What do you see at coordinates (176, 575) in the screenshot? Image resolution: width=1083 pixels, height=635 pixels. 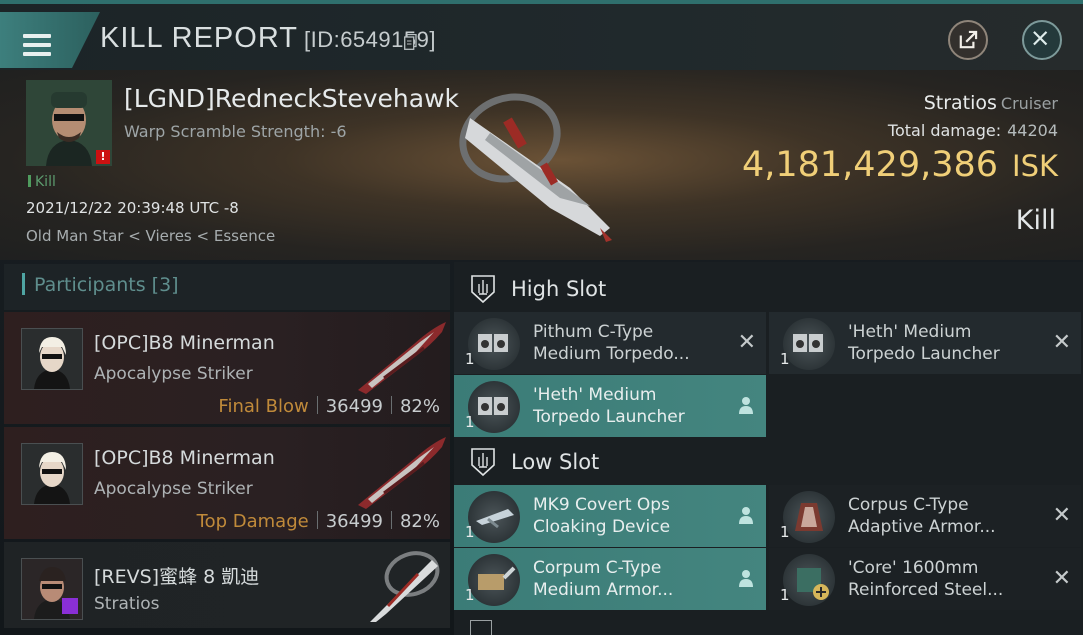 I see `participant-name: [REVS]蜜蜂 8 凱迪` at bounding box center [176, 575].